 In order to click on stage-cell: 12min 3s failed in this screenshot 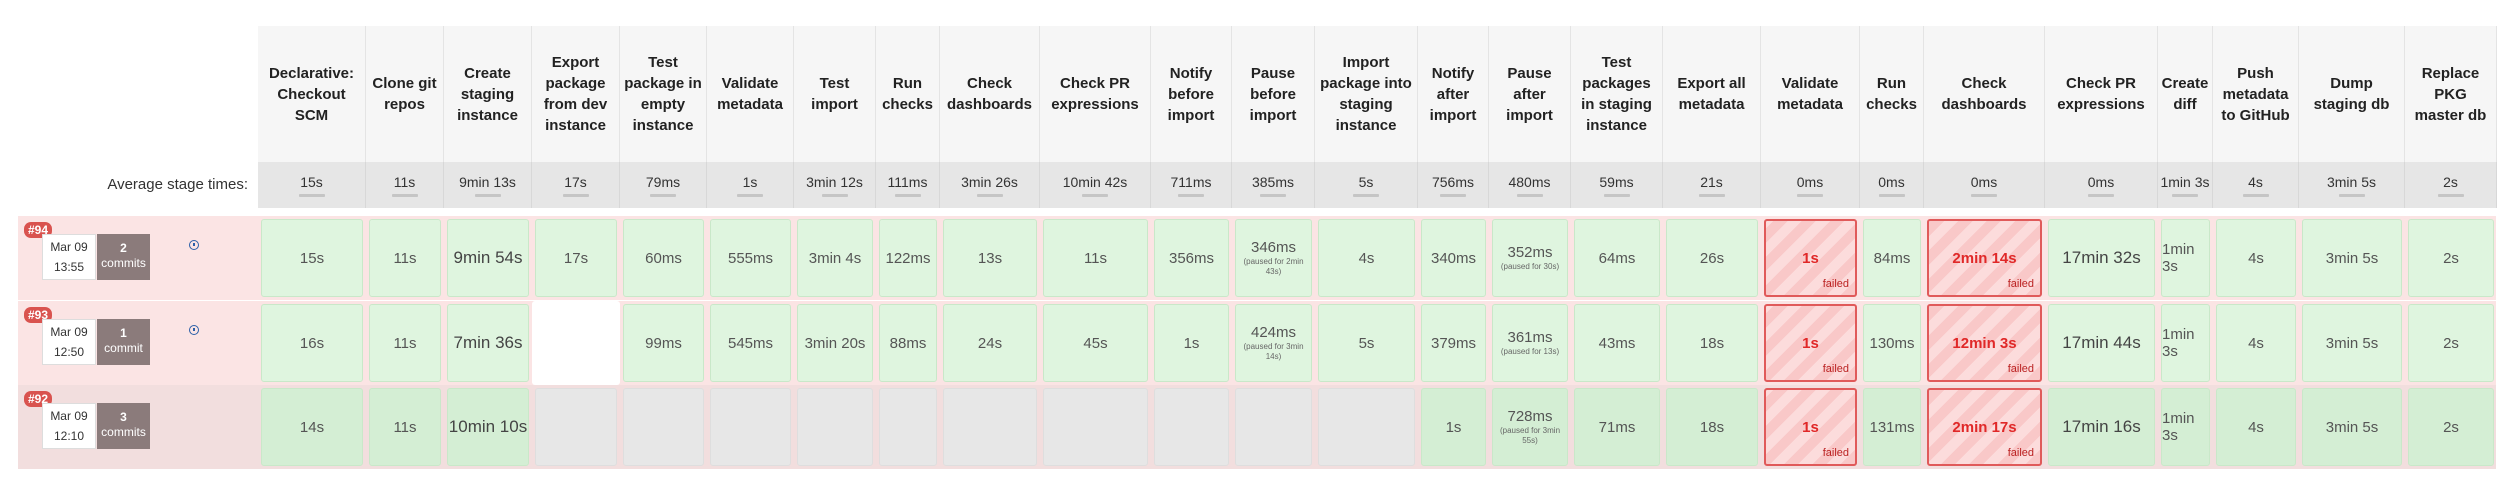, I will do `click(1984, 343)`.